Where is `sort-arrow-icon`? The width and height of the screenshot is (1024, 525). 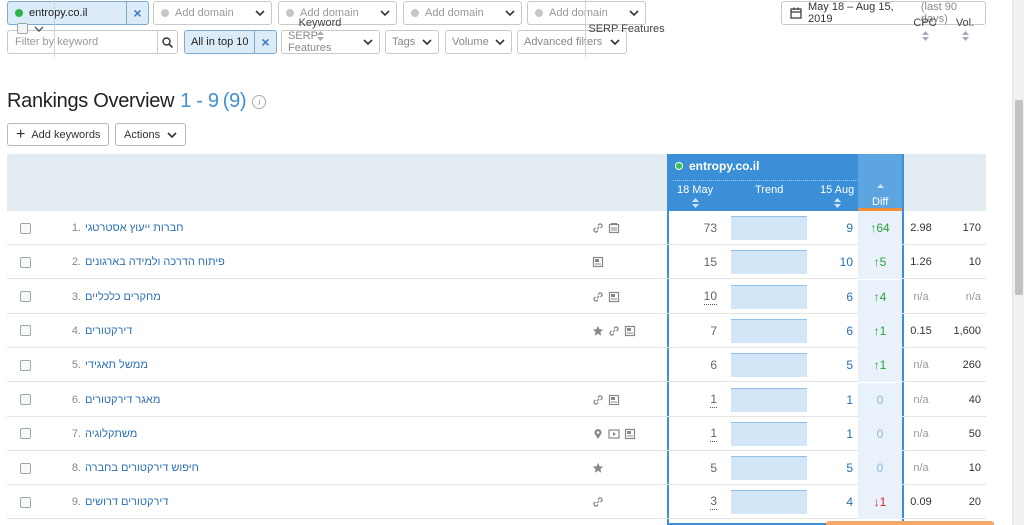
sort-arrow-icon is located at coordinates (837, 203).